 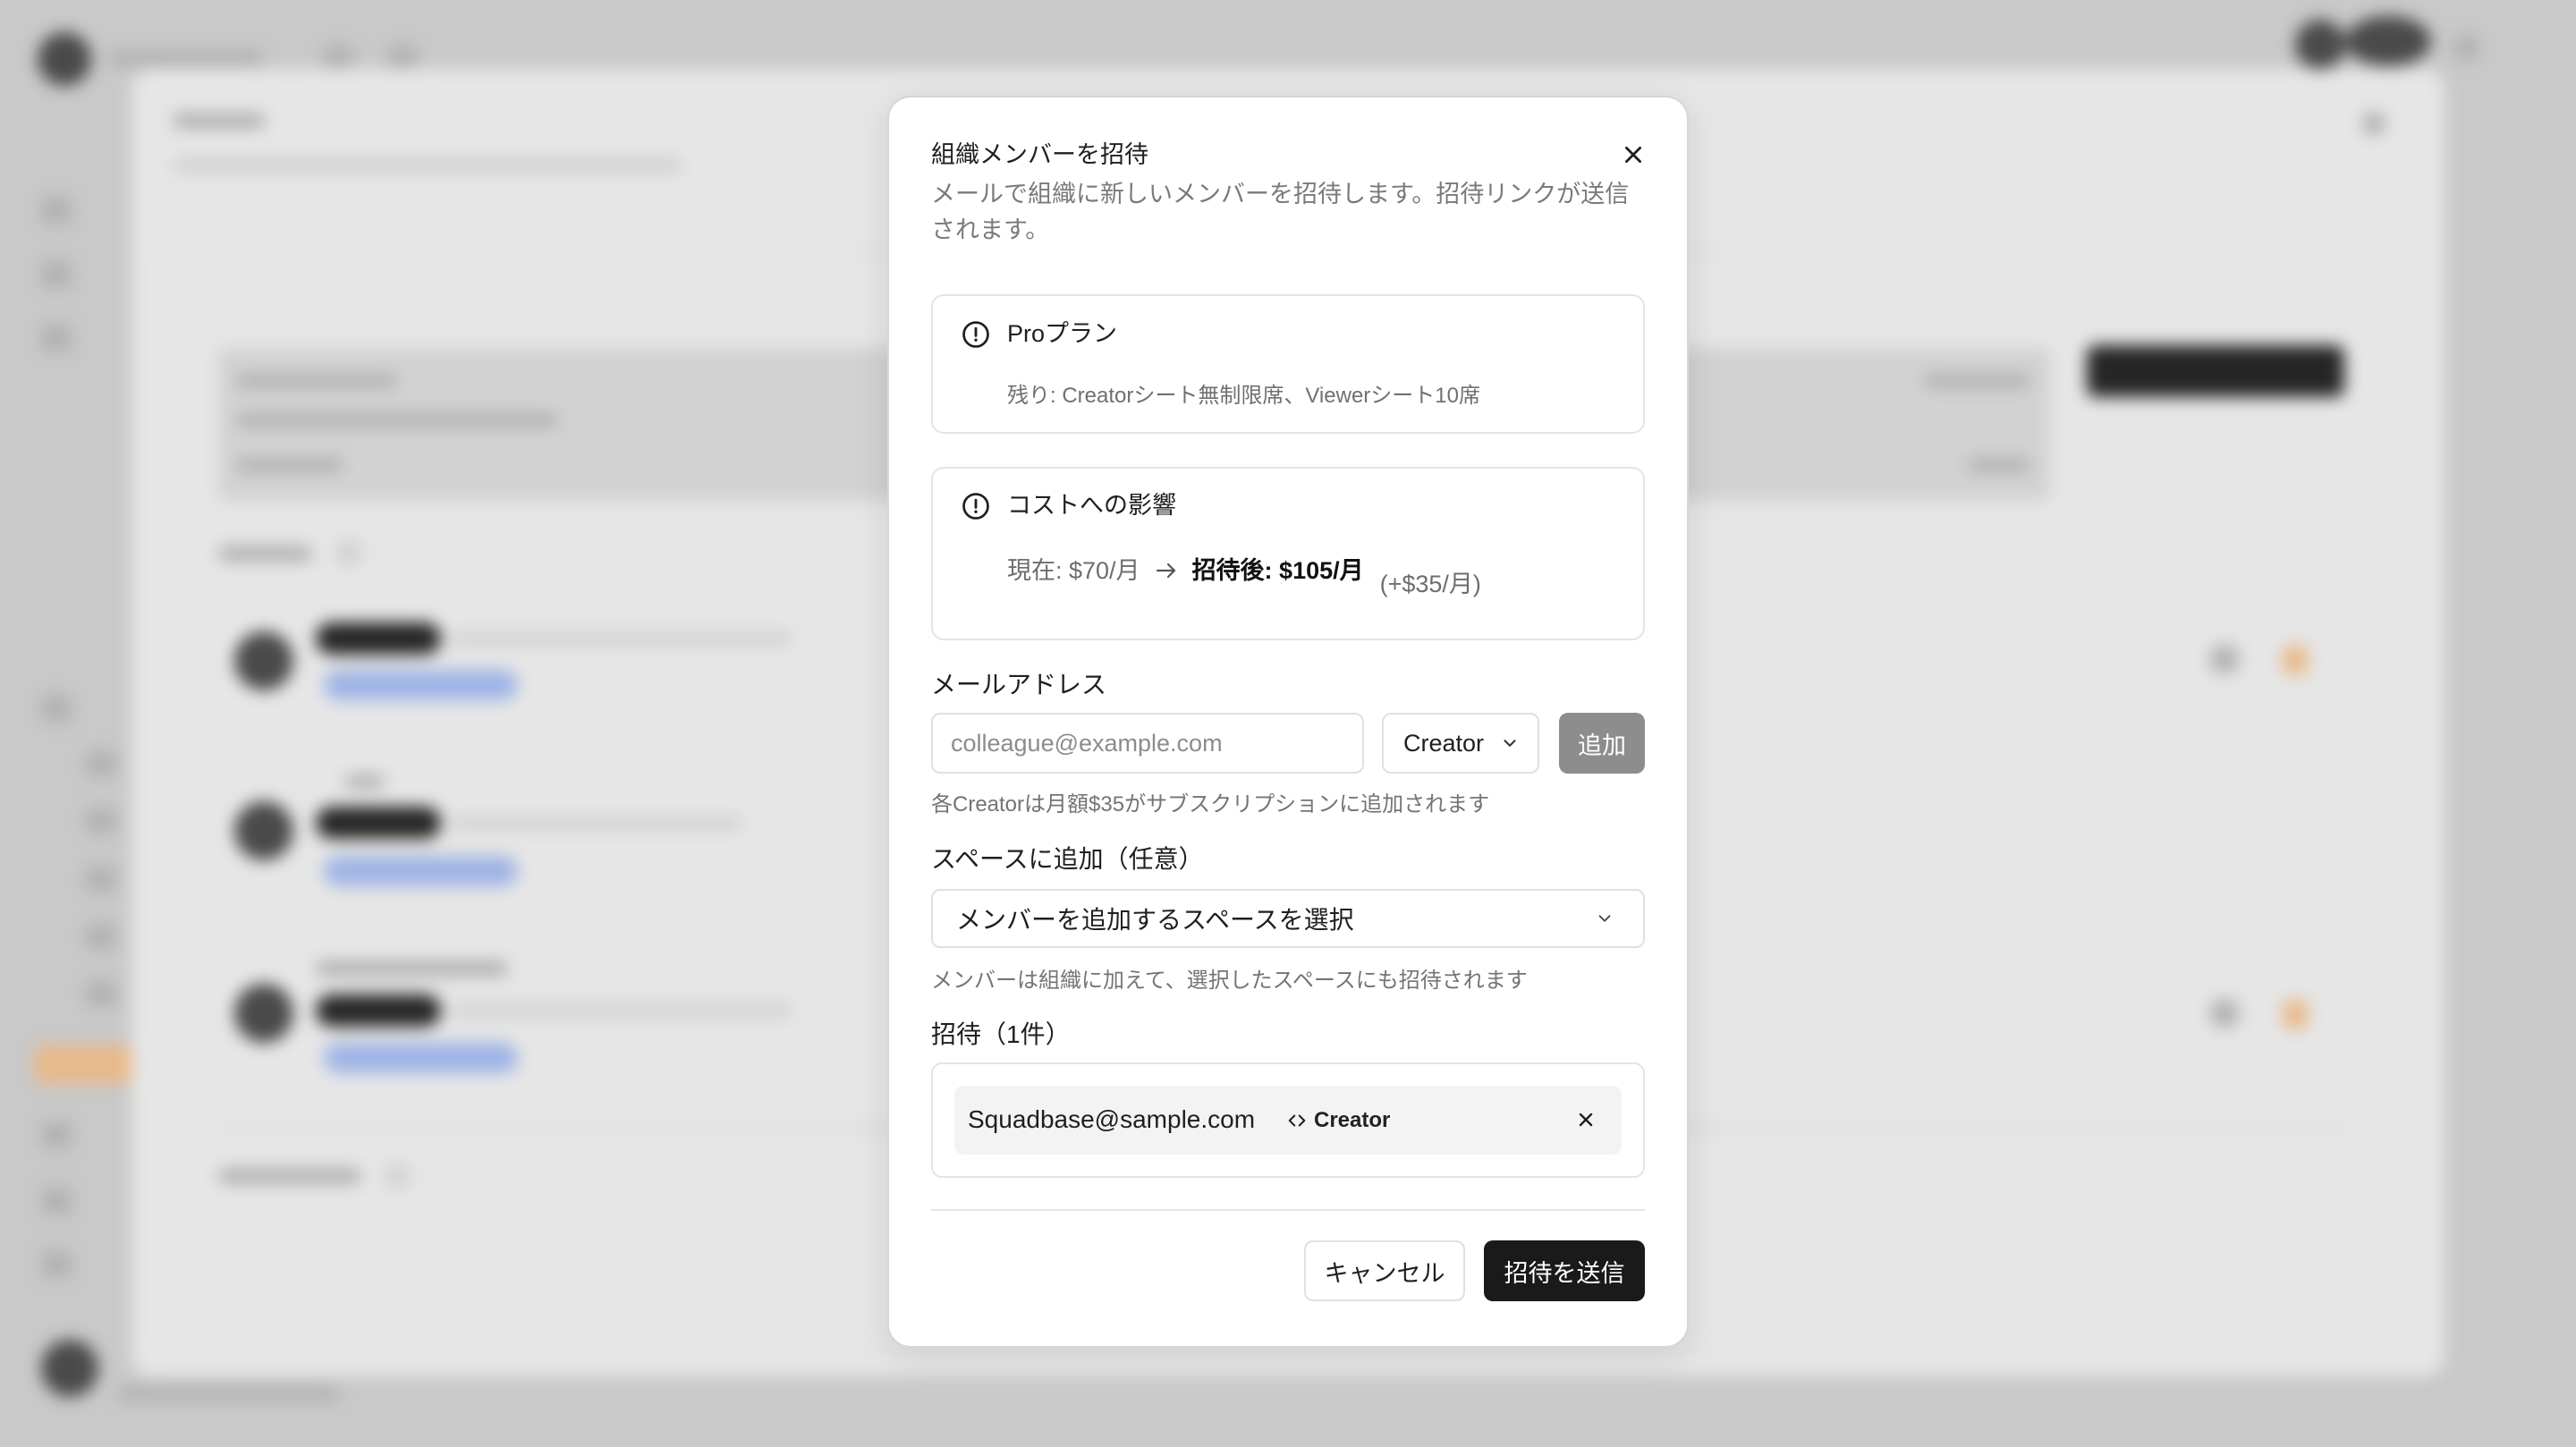 I want to click on footer-divider, so click(x=1288, y=1210).